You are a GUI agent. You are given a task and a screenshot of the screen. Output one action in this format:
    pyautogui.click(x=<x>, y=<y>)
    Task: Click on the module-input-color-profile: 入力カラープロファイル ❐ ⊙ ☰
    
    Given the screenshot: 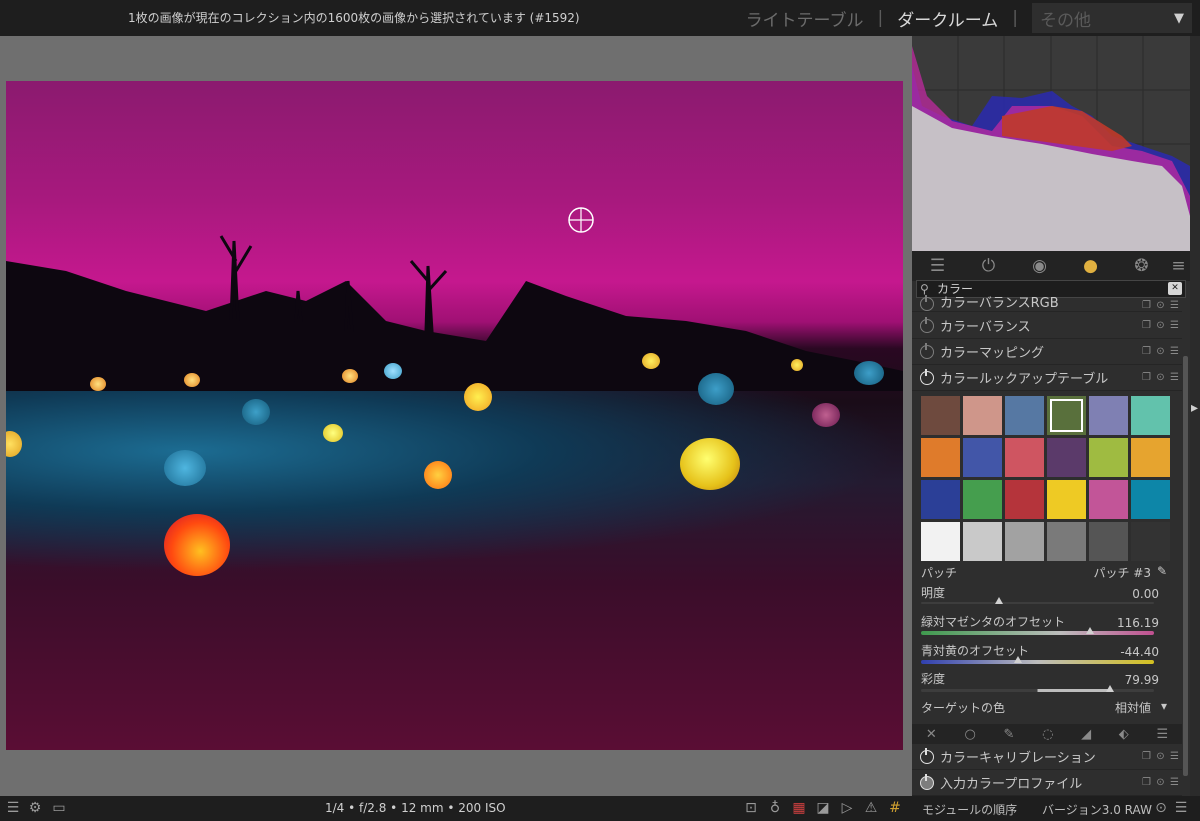 What is the action you would take?
    pyautogui.click(x=1047, y=783)
    